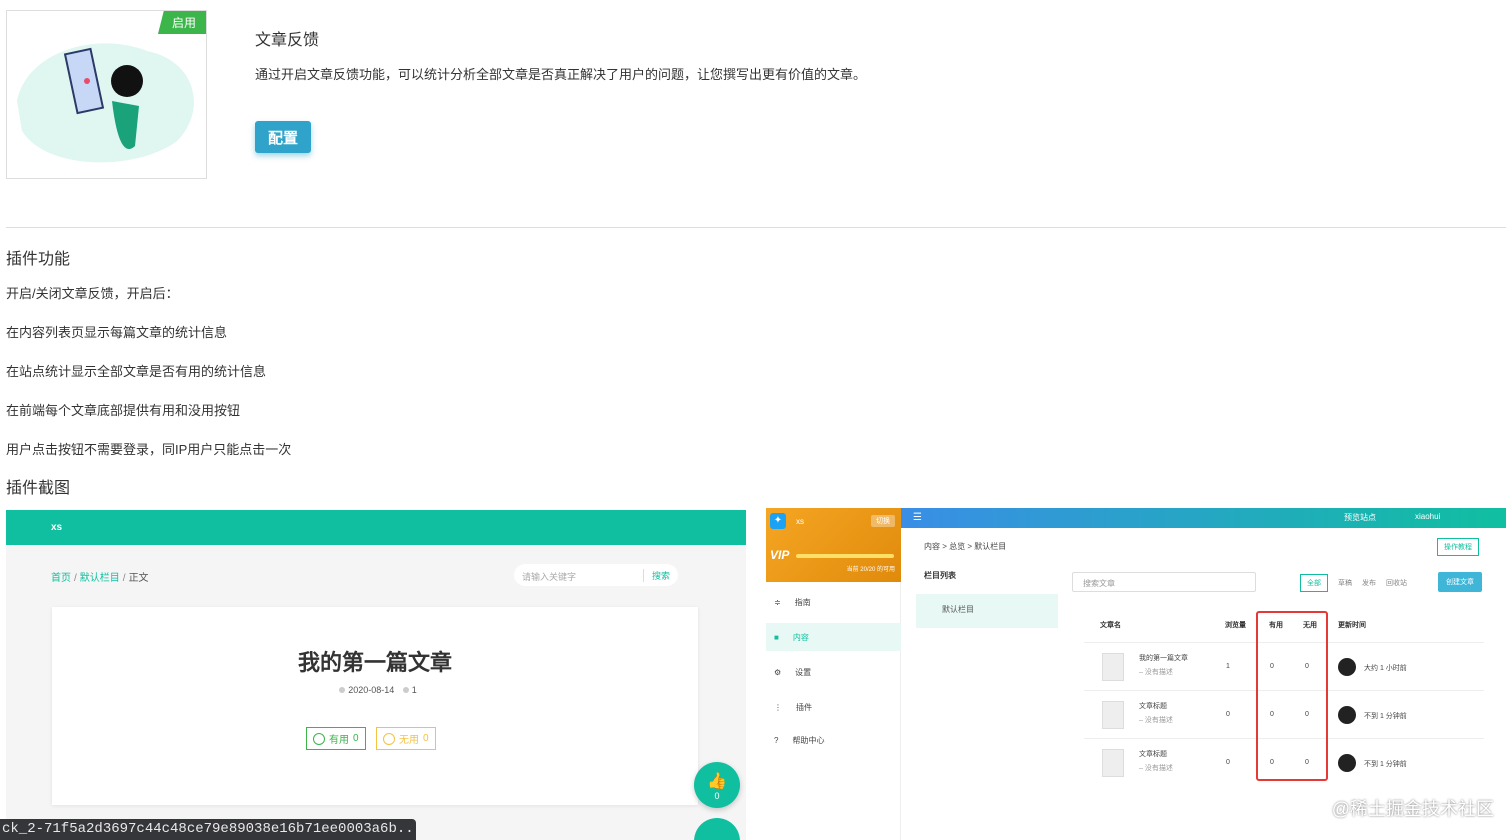 Image resolution: width=1512 pixels, height=840 pixels. What do you see at coordinates (1369, 583) in the screenshot?
I see `tab-published: 发布` at bounding box center [1369, 583].